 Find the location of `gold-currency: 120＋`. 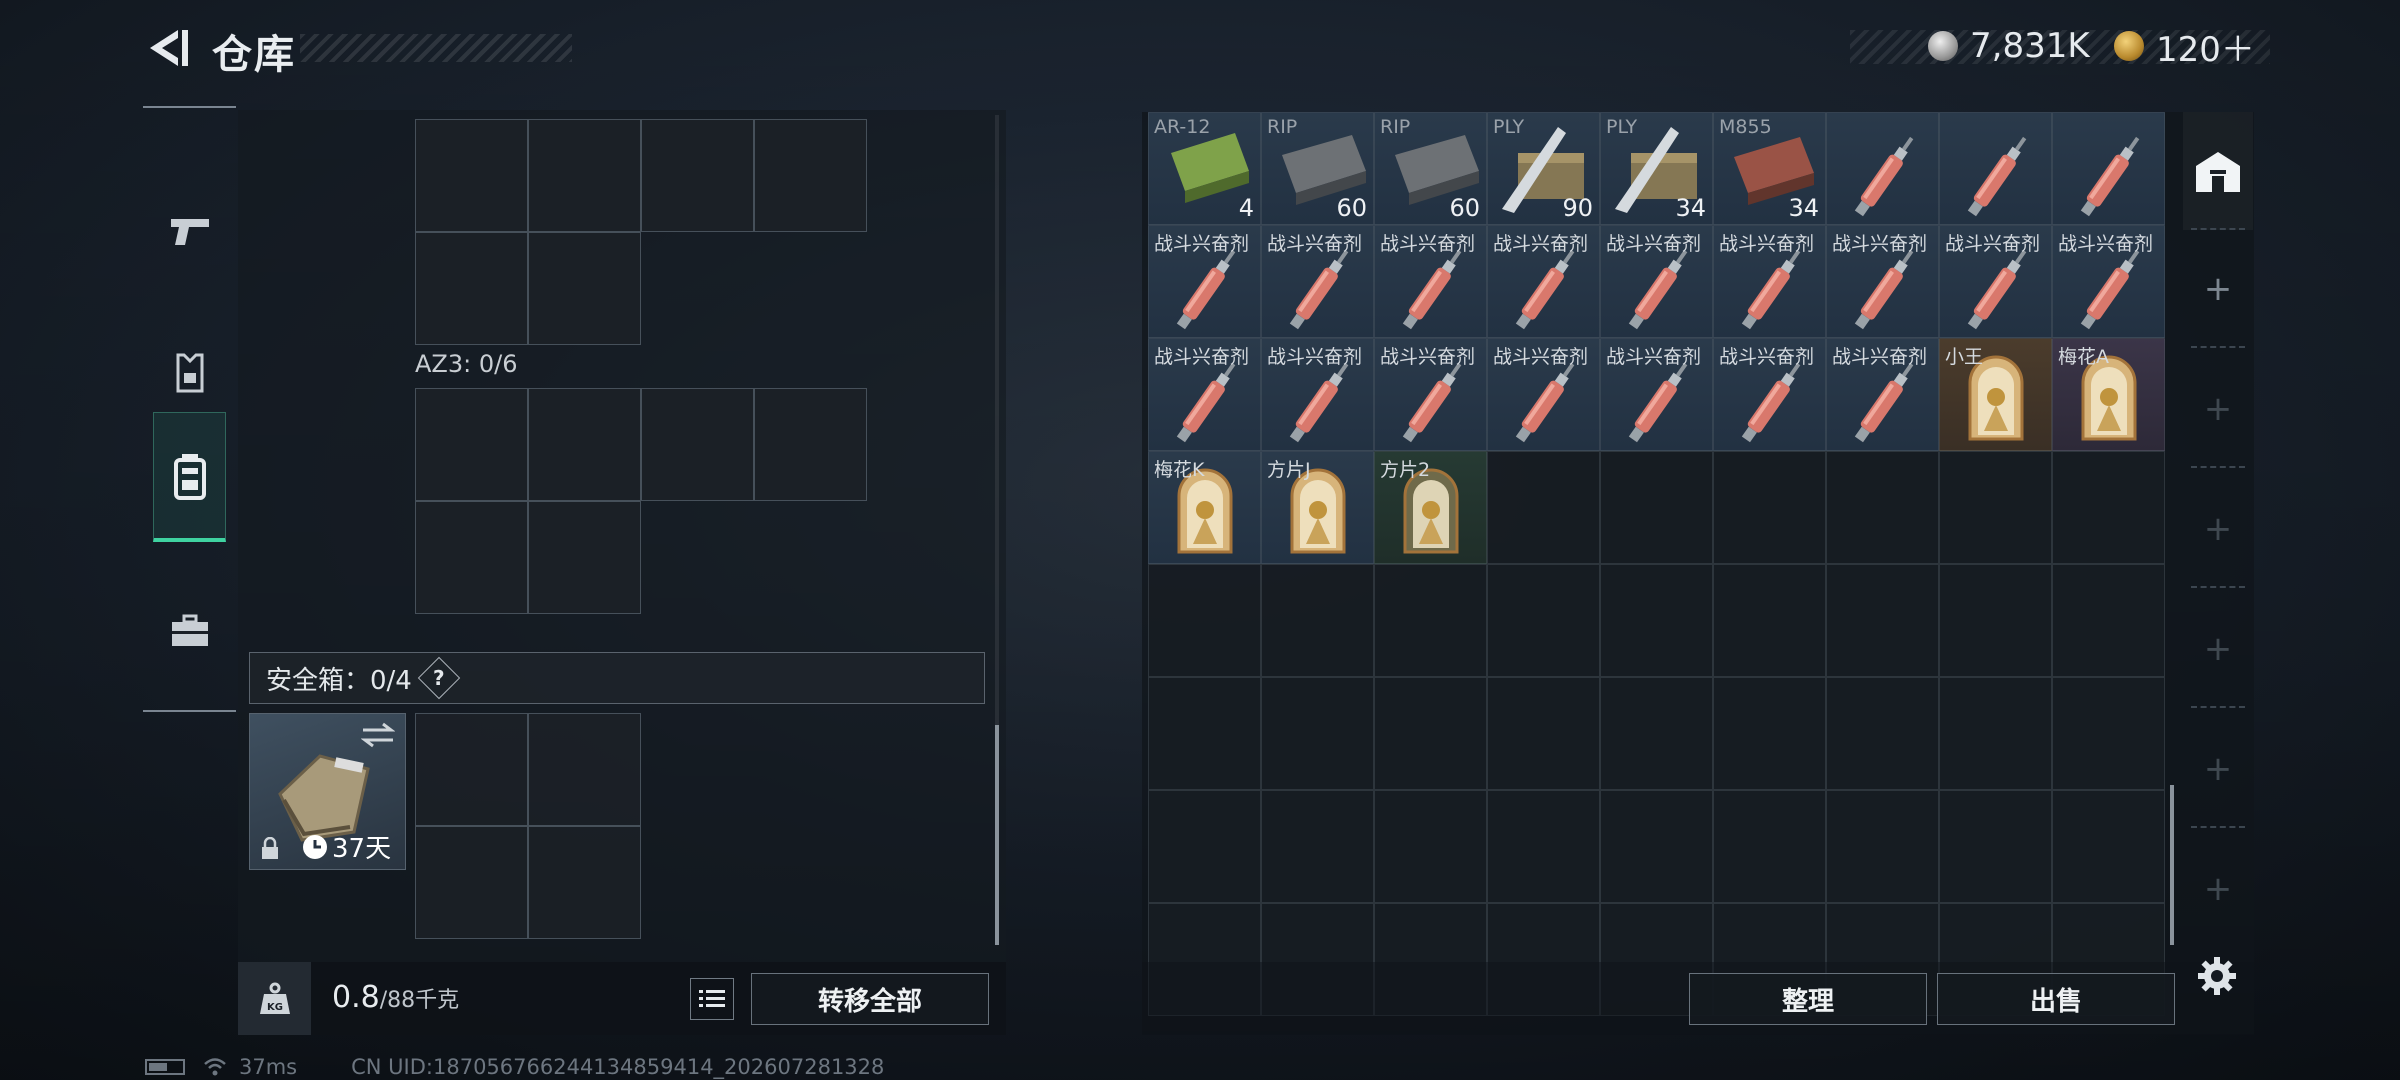

gold-currency: 120＋ is located at coordinates (2184, 47).